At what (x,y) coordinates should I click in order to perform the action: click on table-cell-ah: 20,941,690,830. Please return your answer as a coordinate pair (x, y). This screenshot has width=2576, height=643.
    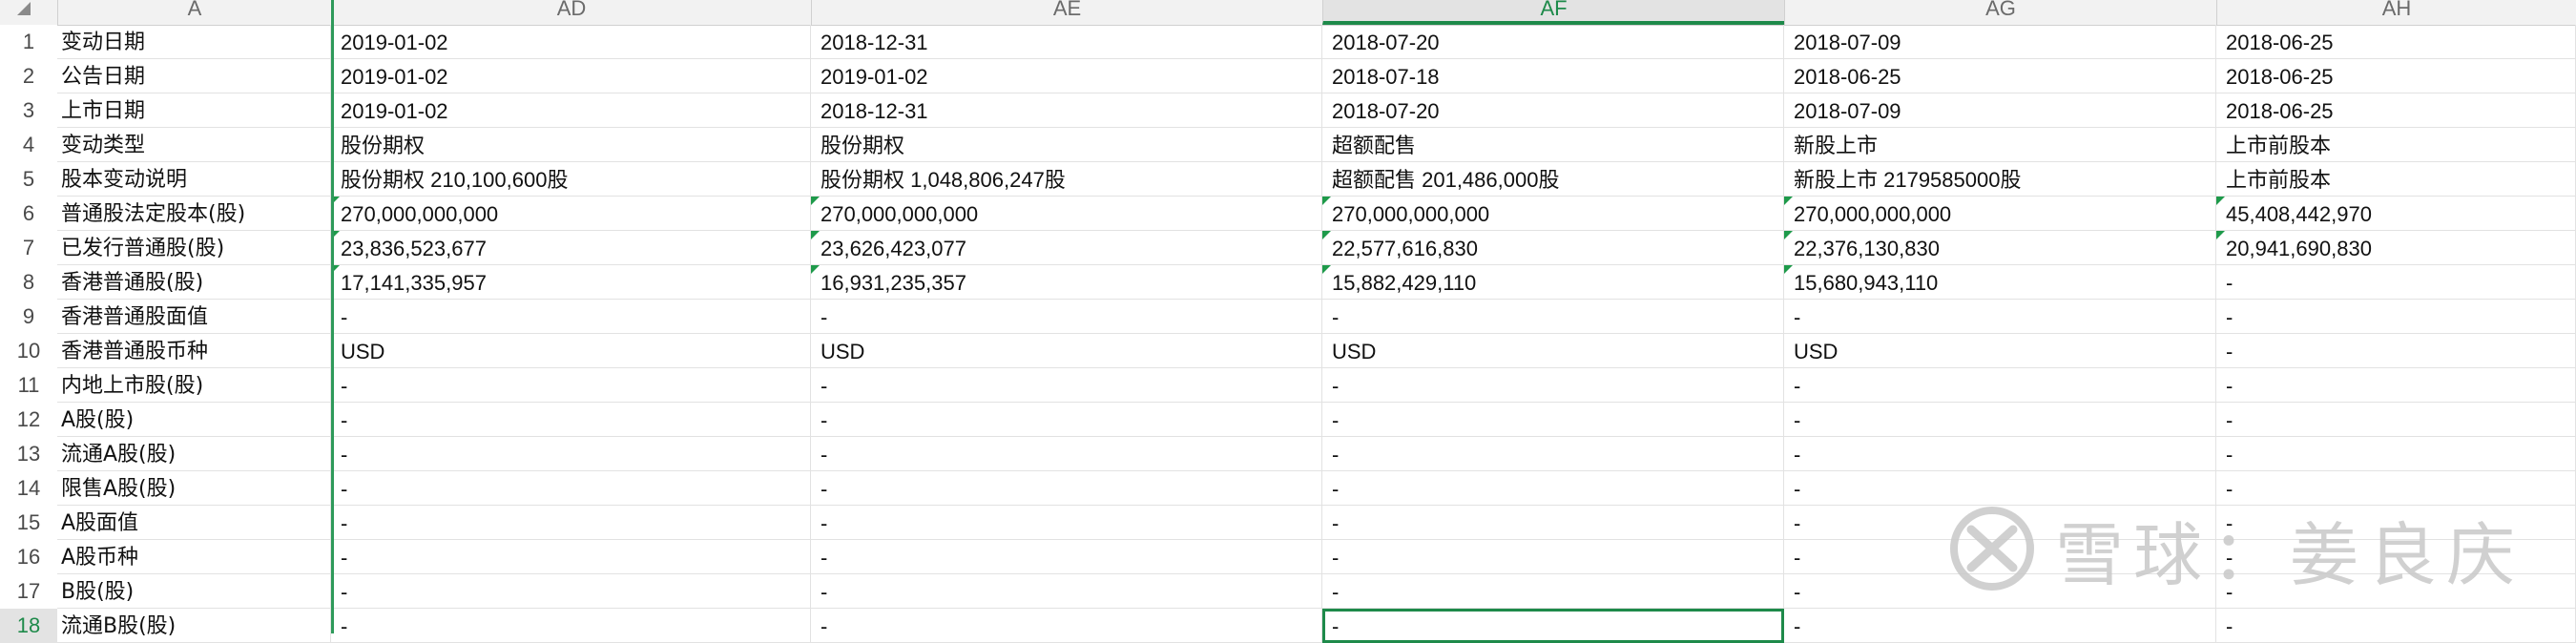
    Looking at the image, I should click on (2396, 248).